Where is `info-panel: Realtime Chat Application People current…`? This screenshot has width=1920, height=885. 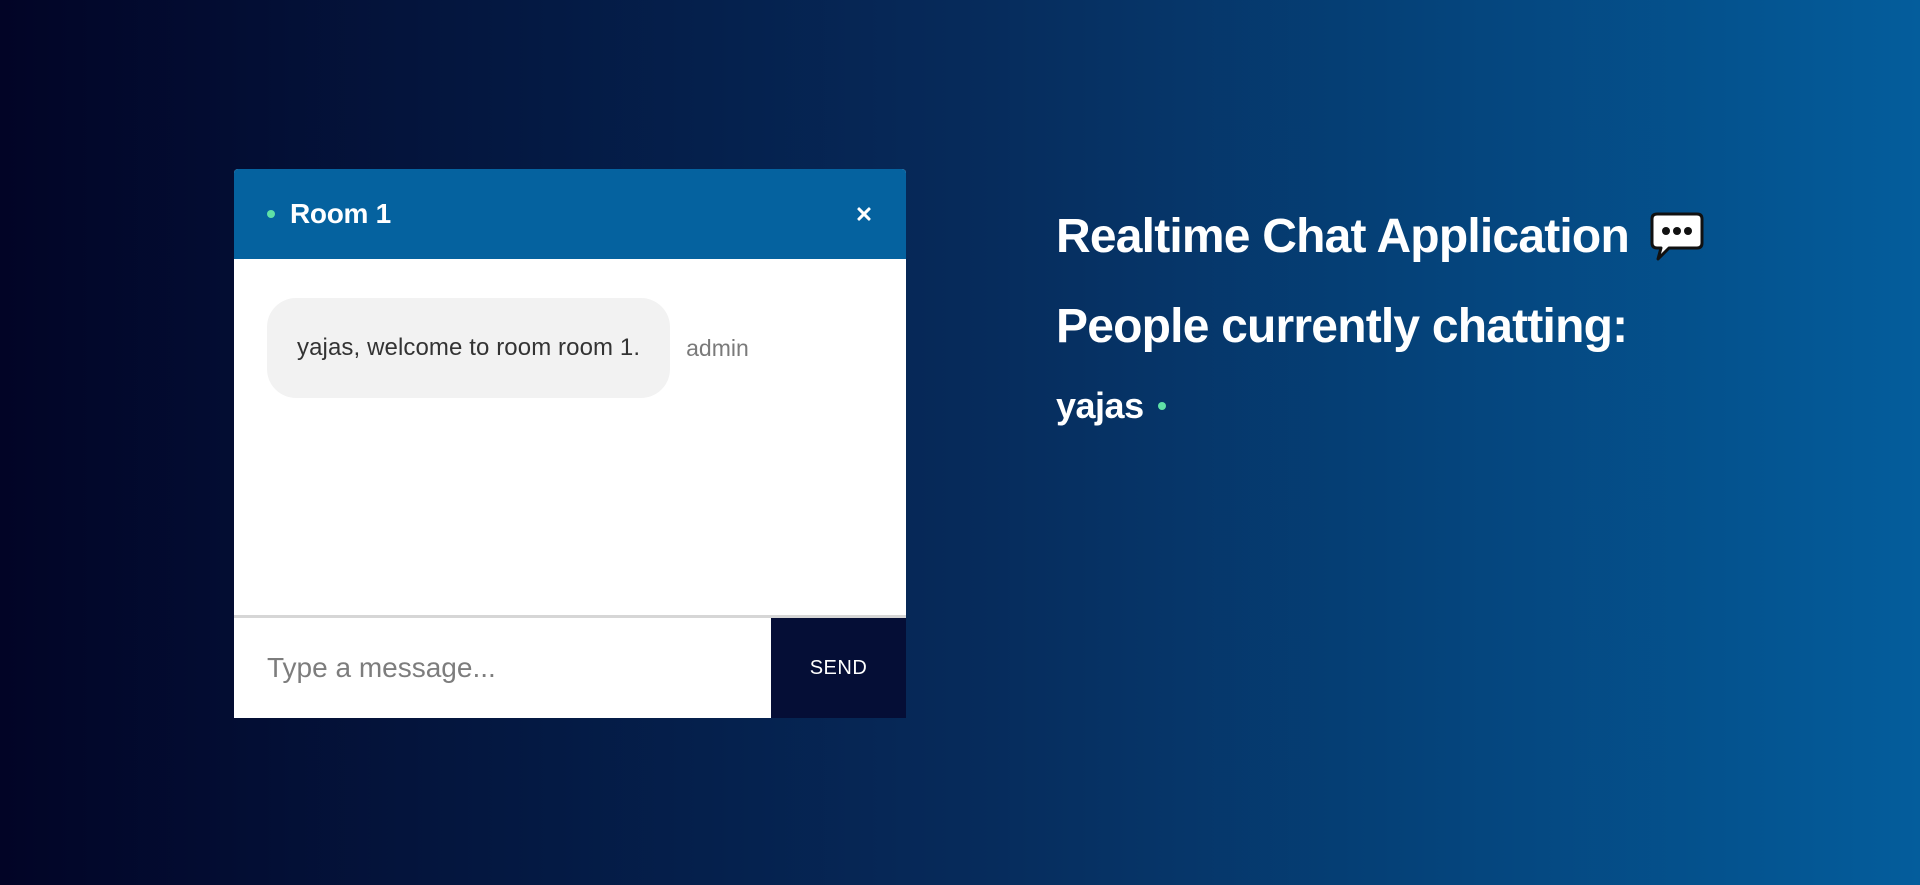
info-panel: Realtime Chat Application People current… is located at coordinates (1380, 324).